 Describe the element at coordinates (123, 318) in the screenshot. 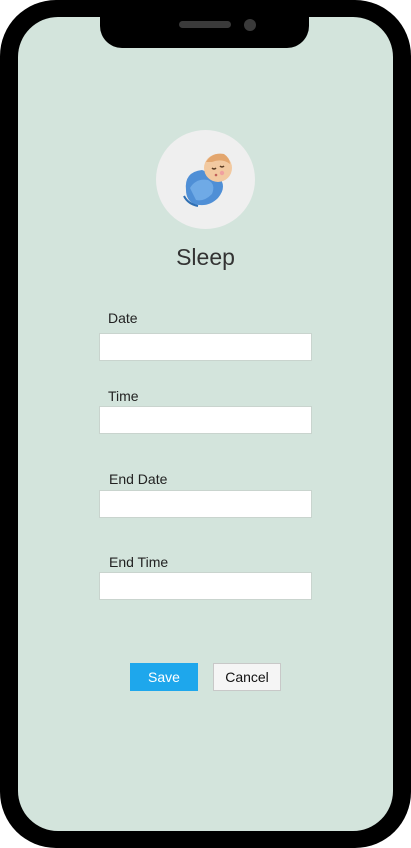

I see `date-label: Date` at that location.